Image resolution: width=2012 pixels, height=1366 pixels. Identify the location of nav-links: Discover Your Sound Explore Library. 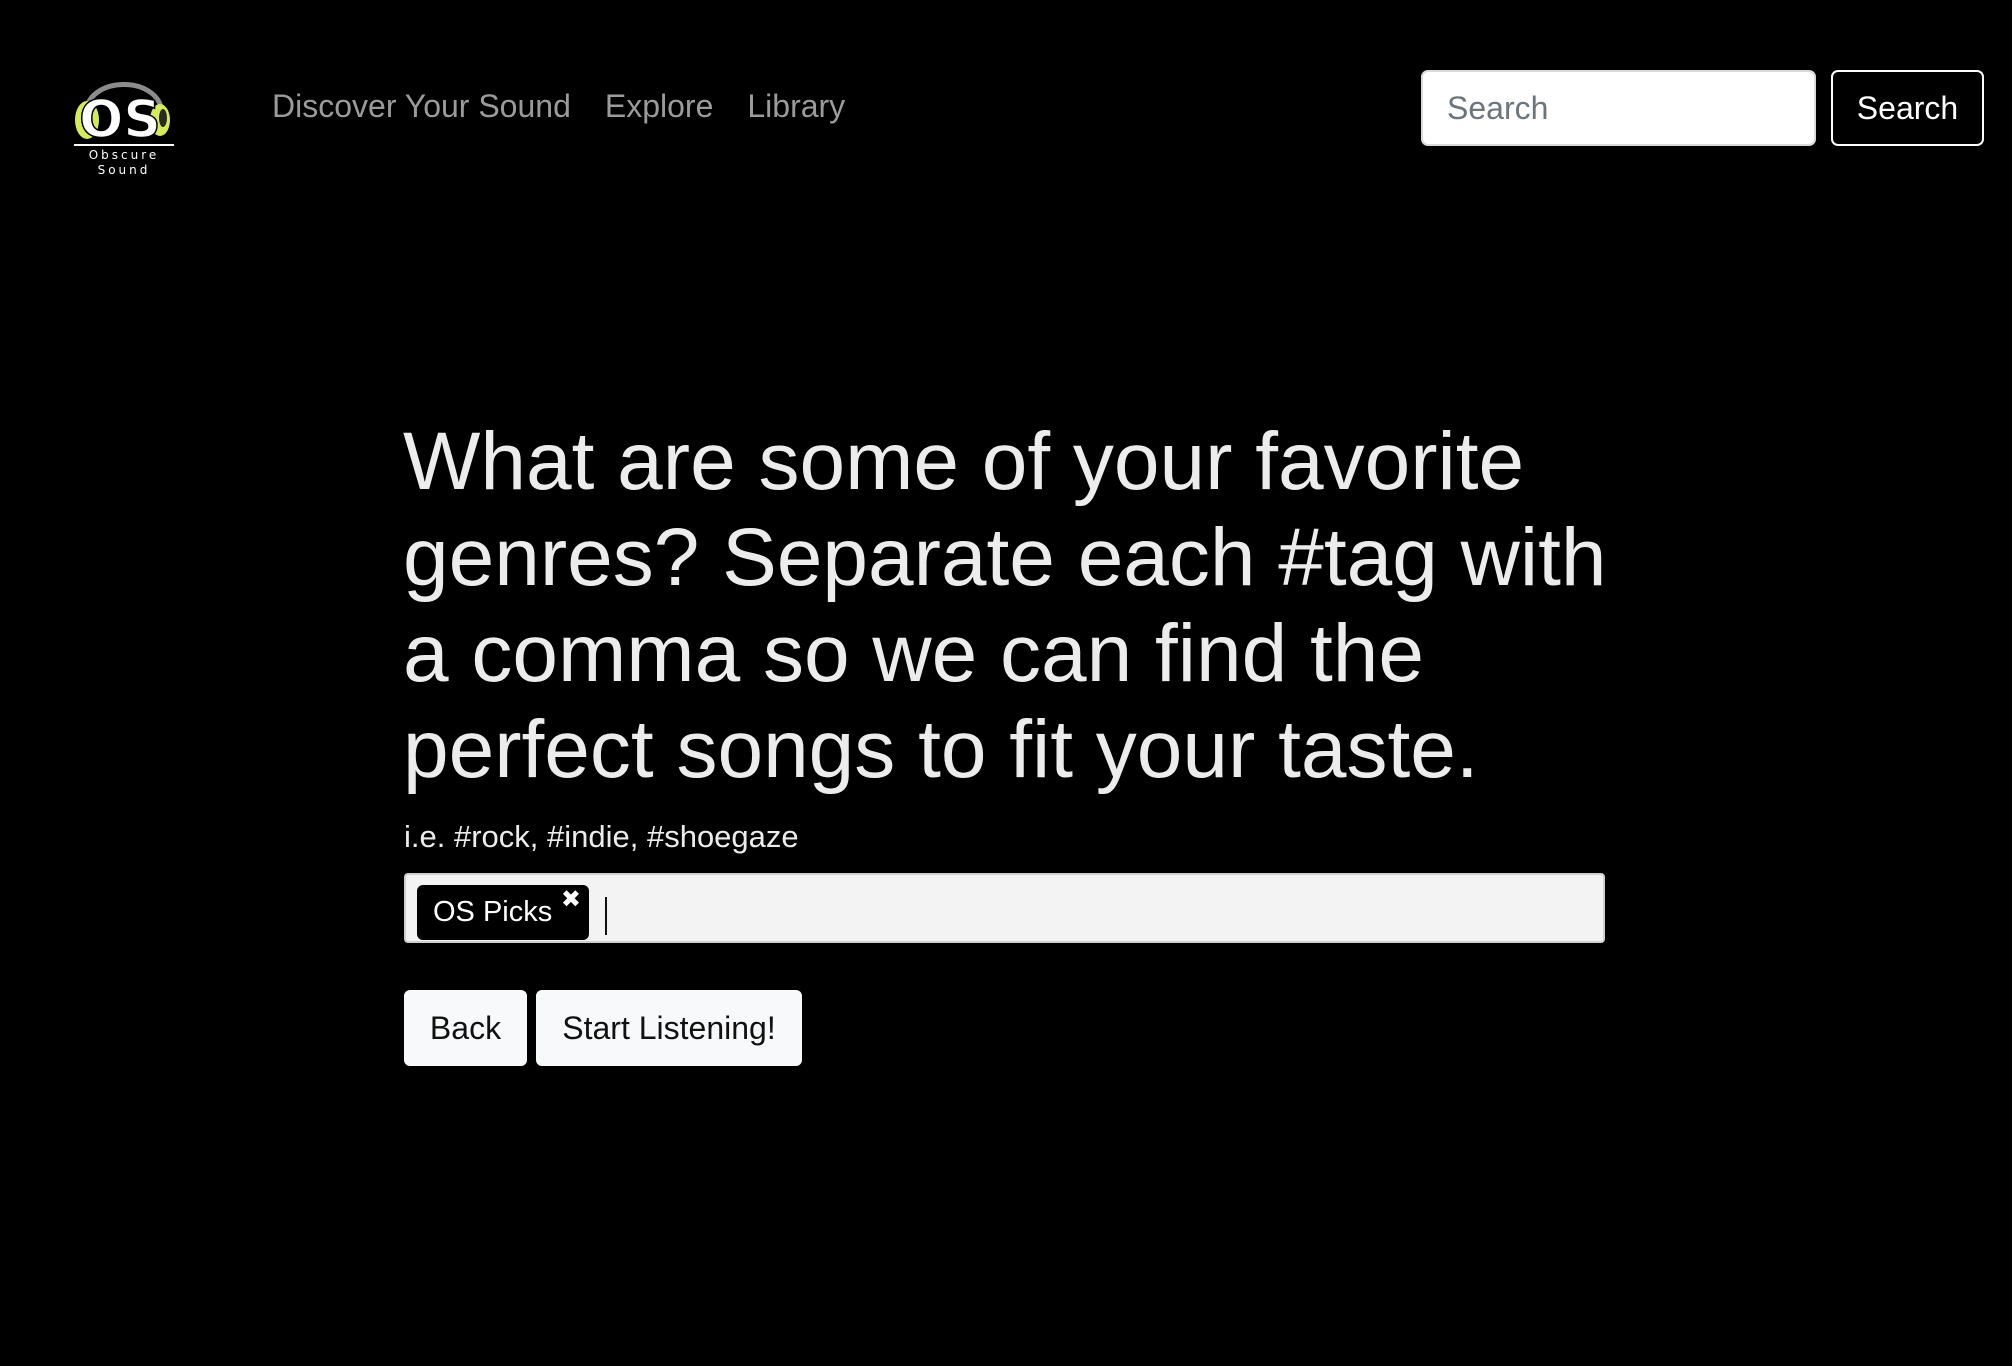
(558, 106).